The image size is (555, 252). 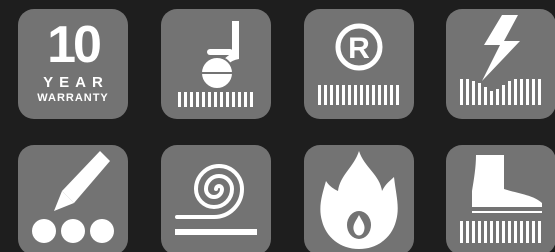 I want to click on boot-icon, so click(x=500, y=198).